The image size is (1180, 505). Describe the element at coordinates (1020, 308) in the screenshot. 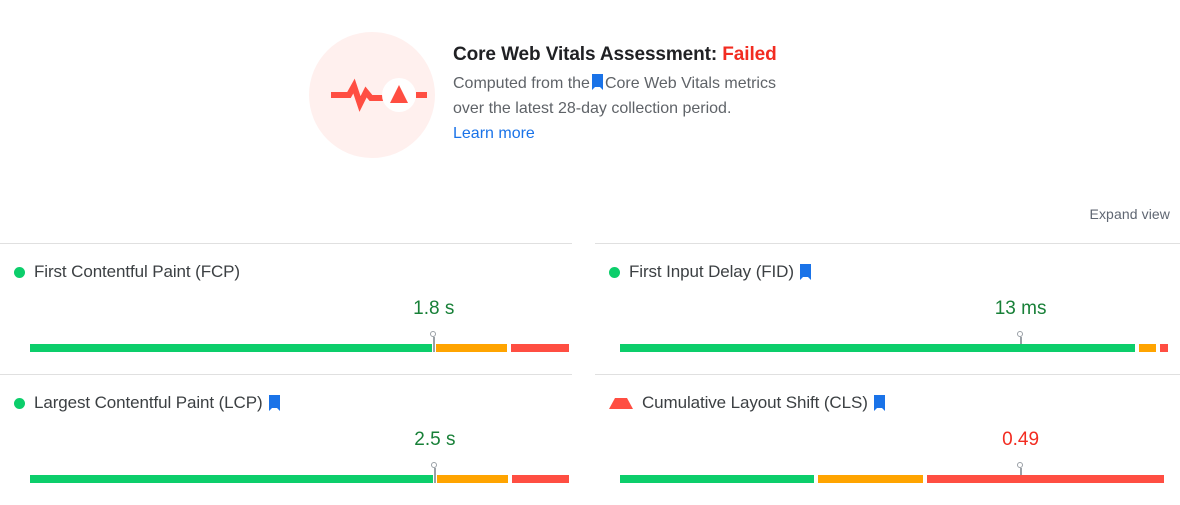

I see `metric-value-fid: 13 ms` at that location.